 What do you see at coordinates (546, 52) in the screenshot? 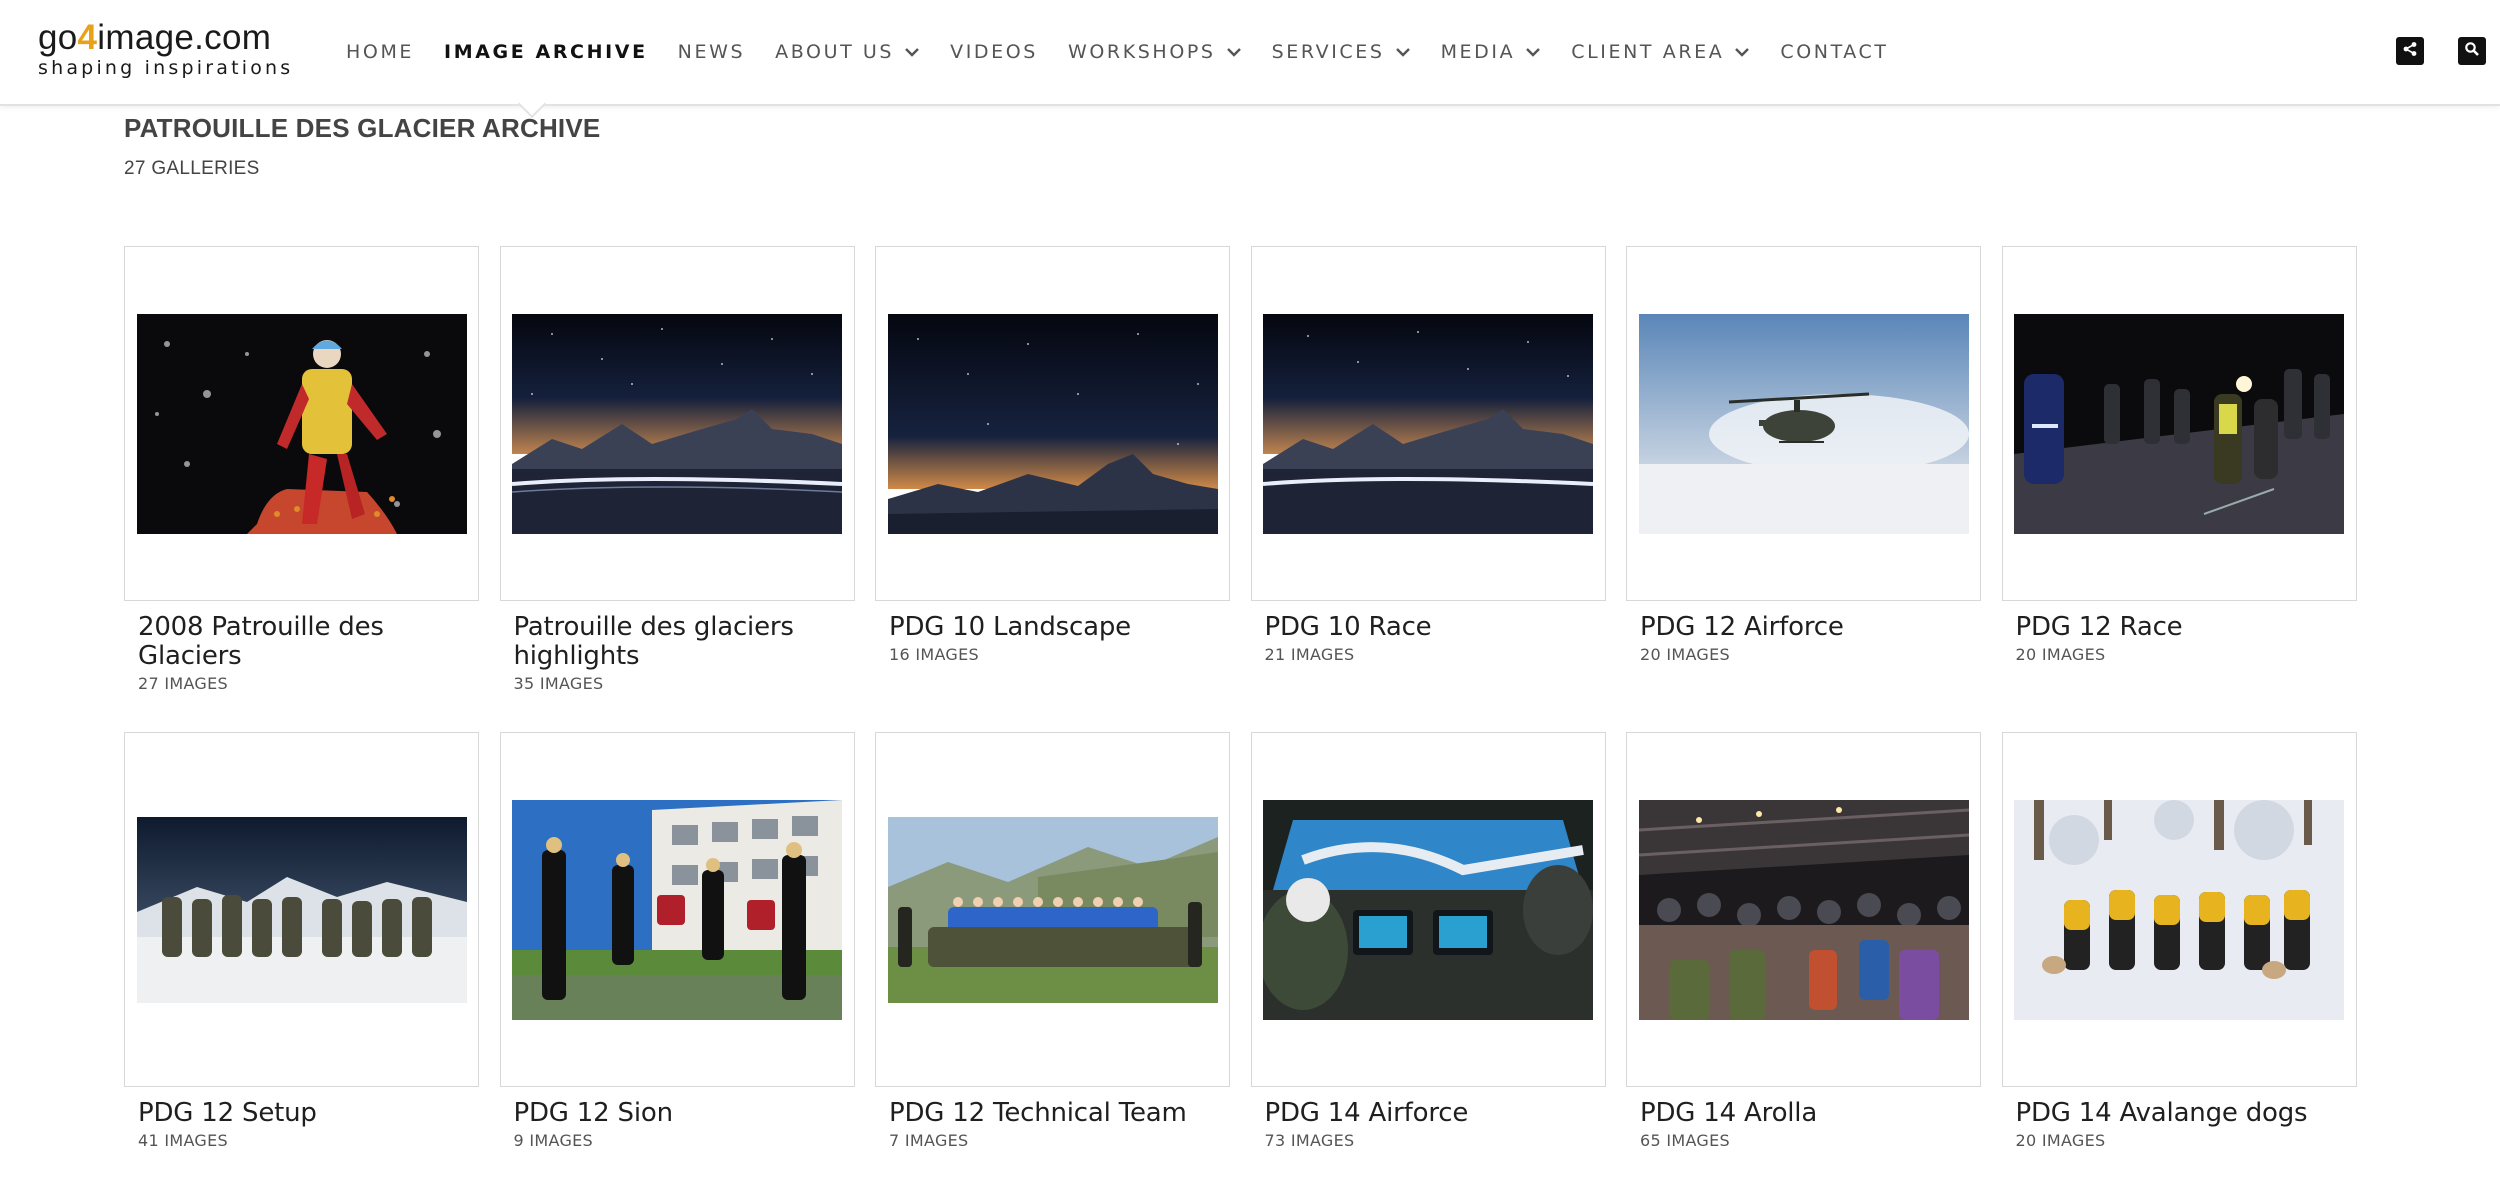
I see `nav-image-archive: IMAGE ARCHIVE` at bounding box center [546, 52].